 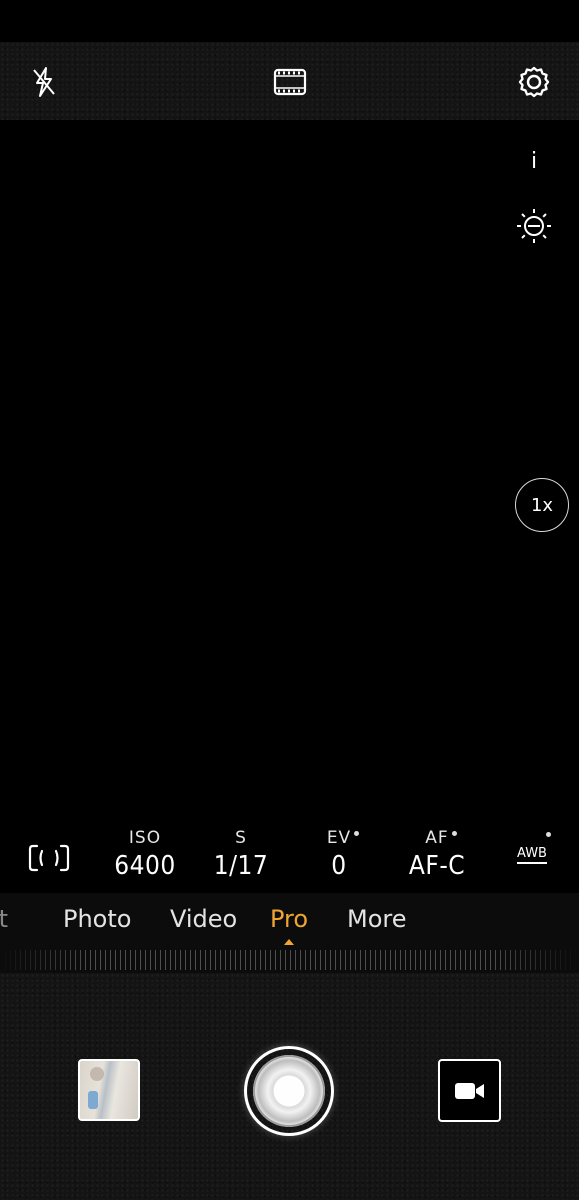 What do you see at coordinates (289, 919) in the screenshot?
I see `mode-pro: Pro` at bounding box center [289, 919].